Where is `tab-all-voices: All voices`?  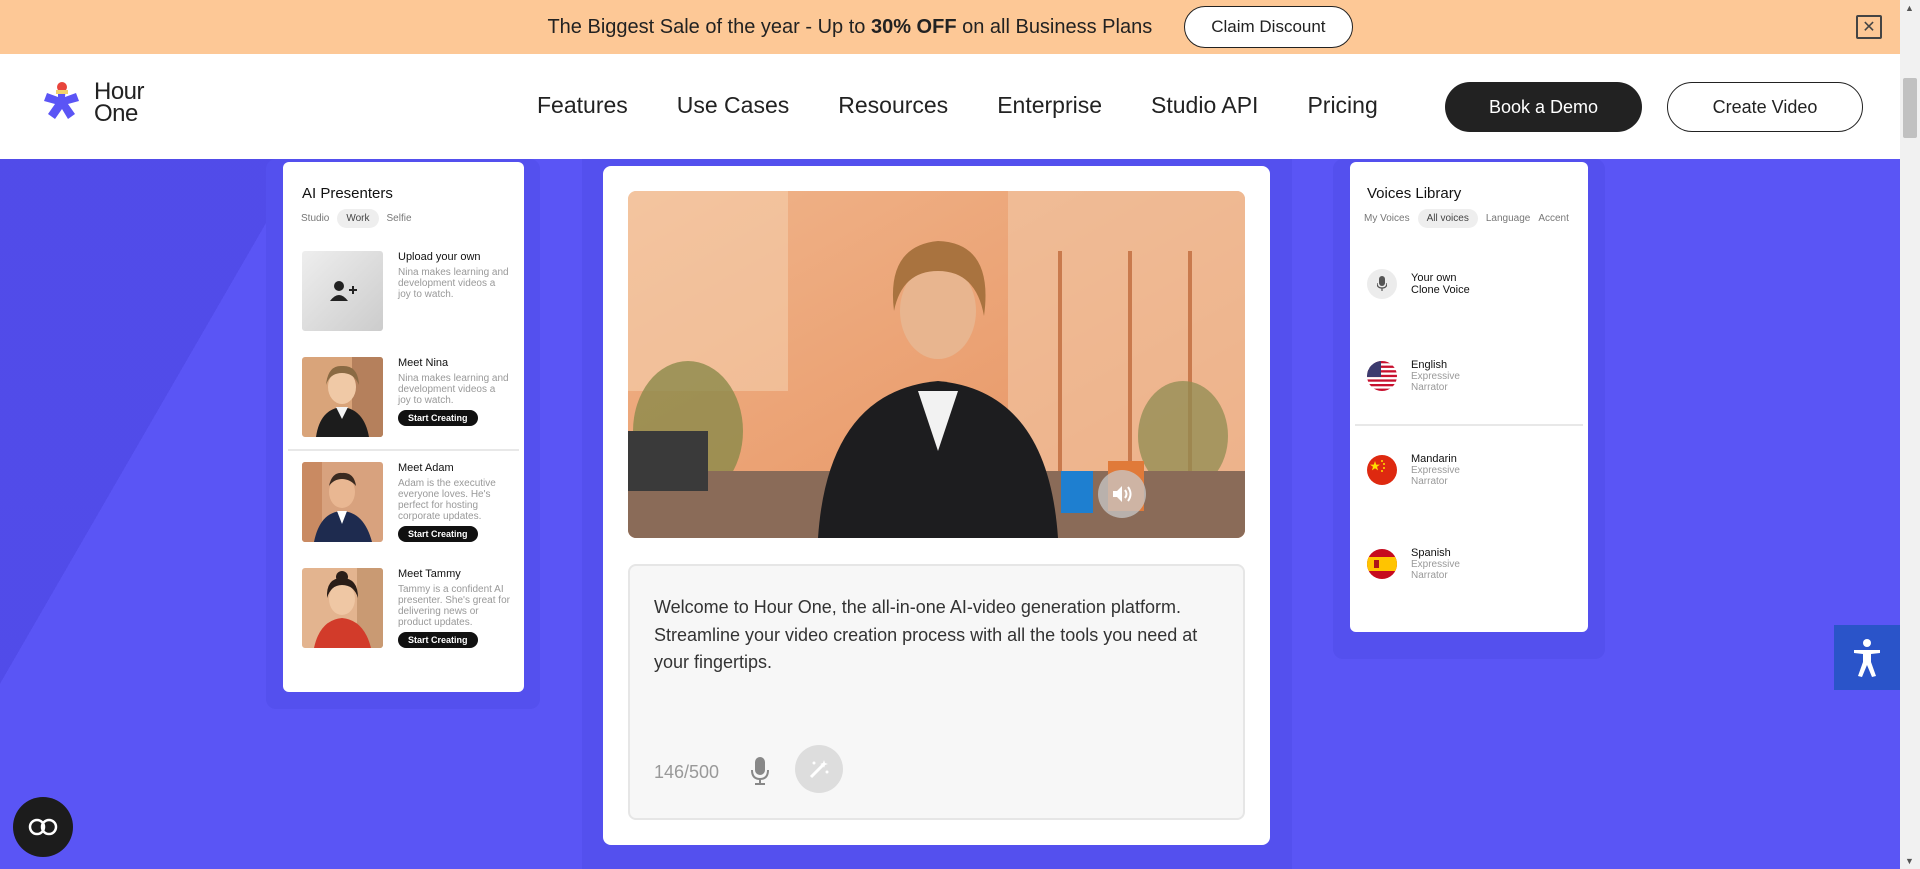
tab-all-voices: All voices is located at coordinates (1447, 218).